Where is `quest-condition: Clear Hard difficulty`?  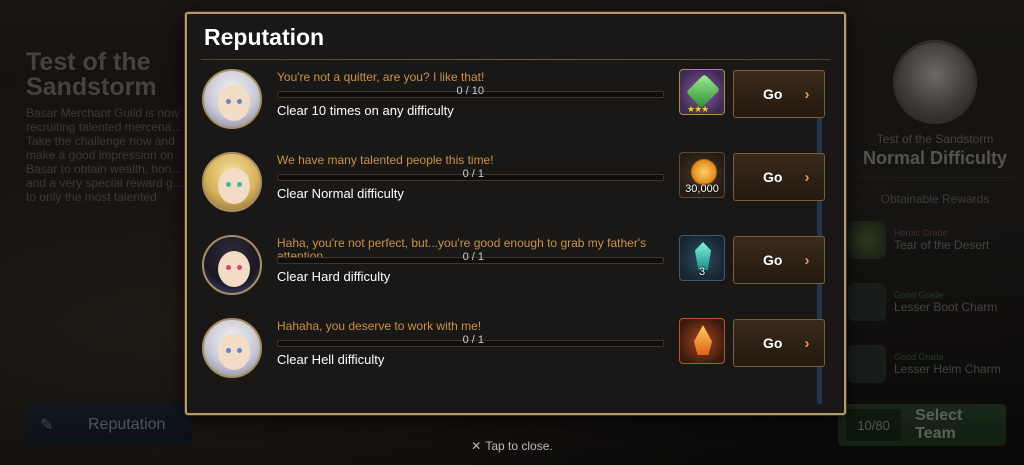 quest-condition: Clear Hard difficulty is located at coordinates (334, 276).